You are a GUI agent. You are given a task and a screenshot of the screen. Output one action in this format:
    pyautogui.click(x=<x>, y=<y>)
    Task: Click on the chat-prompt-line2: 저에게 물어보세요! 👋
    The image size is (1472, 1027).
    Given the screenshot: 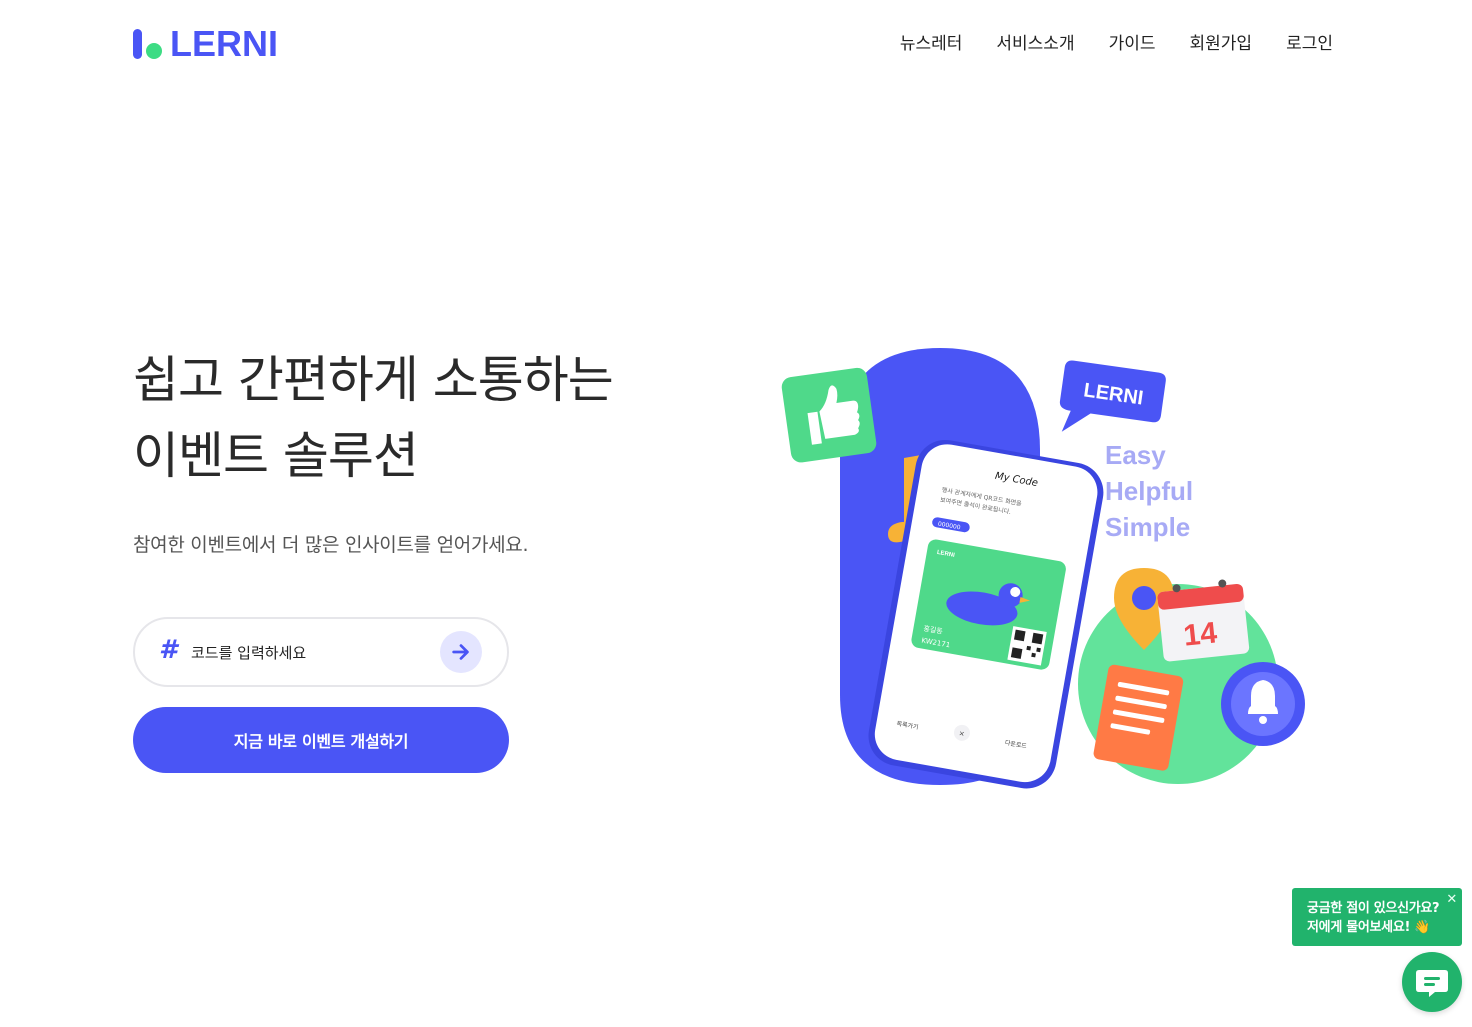 What is the action you would take?
    pyautogui.click(x=1369, y=927)
    